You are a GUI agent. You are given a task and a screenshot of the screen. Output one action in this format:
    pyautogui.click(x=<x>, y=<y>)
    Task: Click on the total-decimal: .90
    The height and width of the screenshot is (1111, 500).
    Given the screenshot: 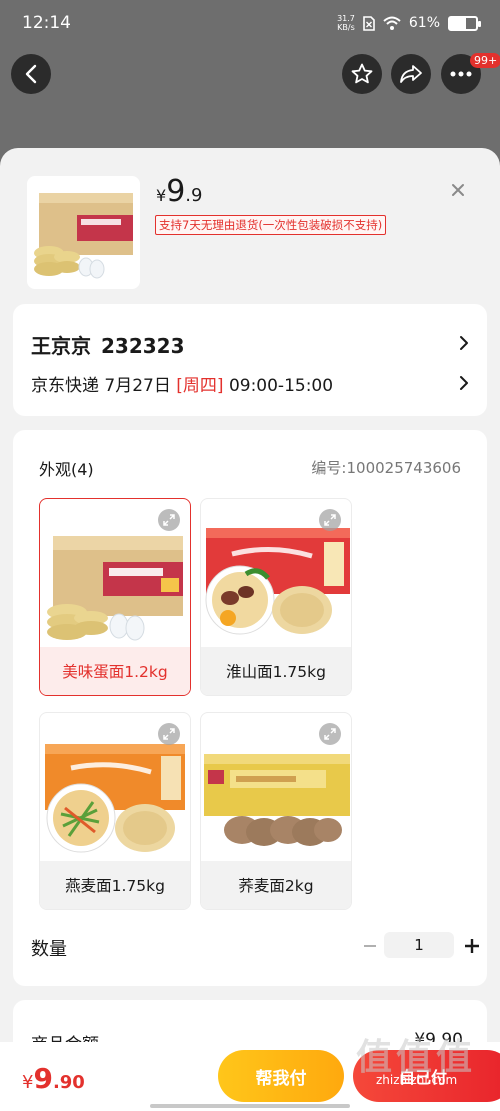 What is the action you would take?
    pyautogui.click(x=68, y=1082)
    